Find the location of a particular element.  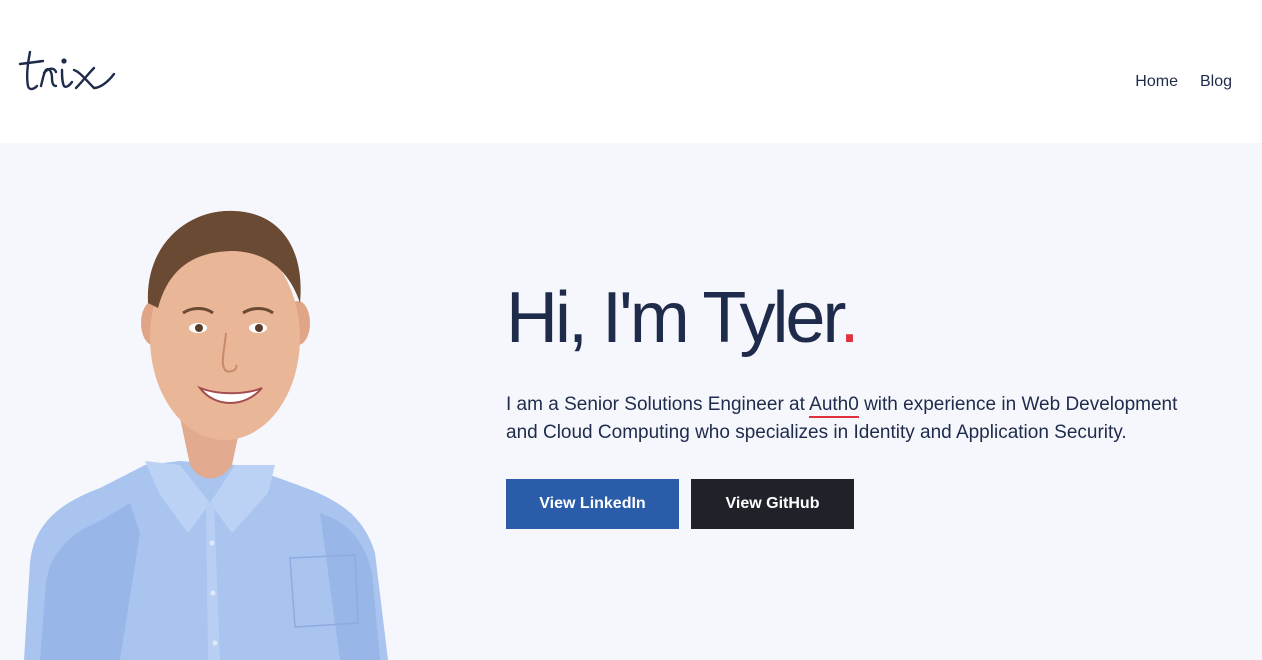

hero-title-text: Hi, I'm Tyler is located at coordinates (674, 318).